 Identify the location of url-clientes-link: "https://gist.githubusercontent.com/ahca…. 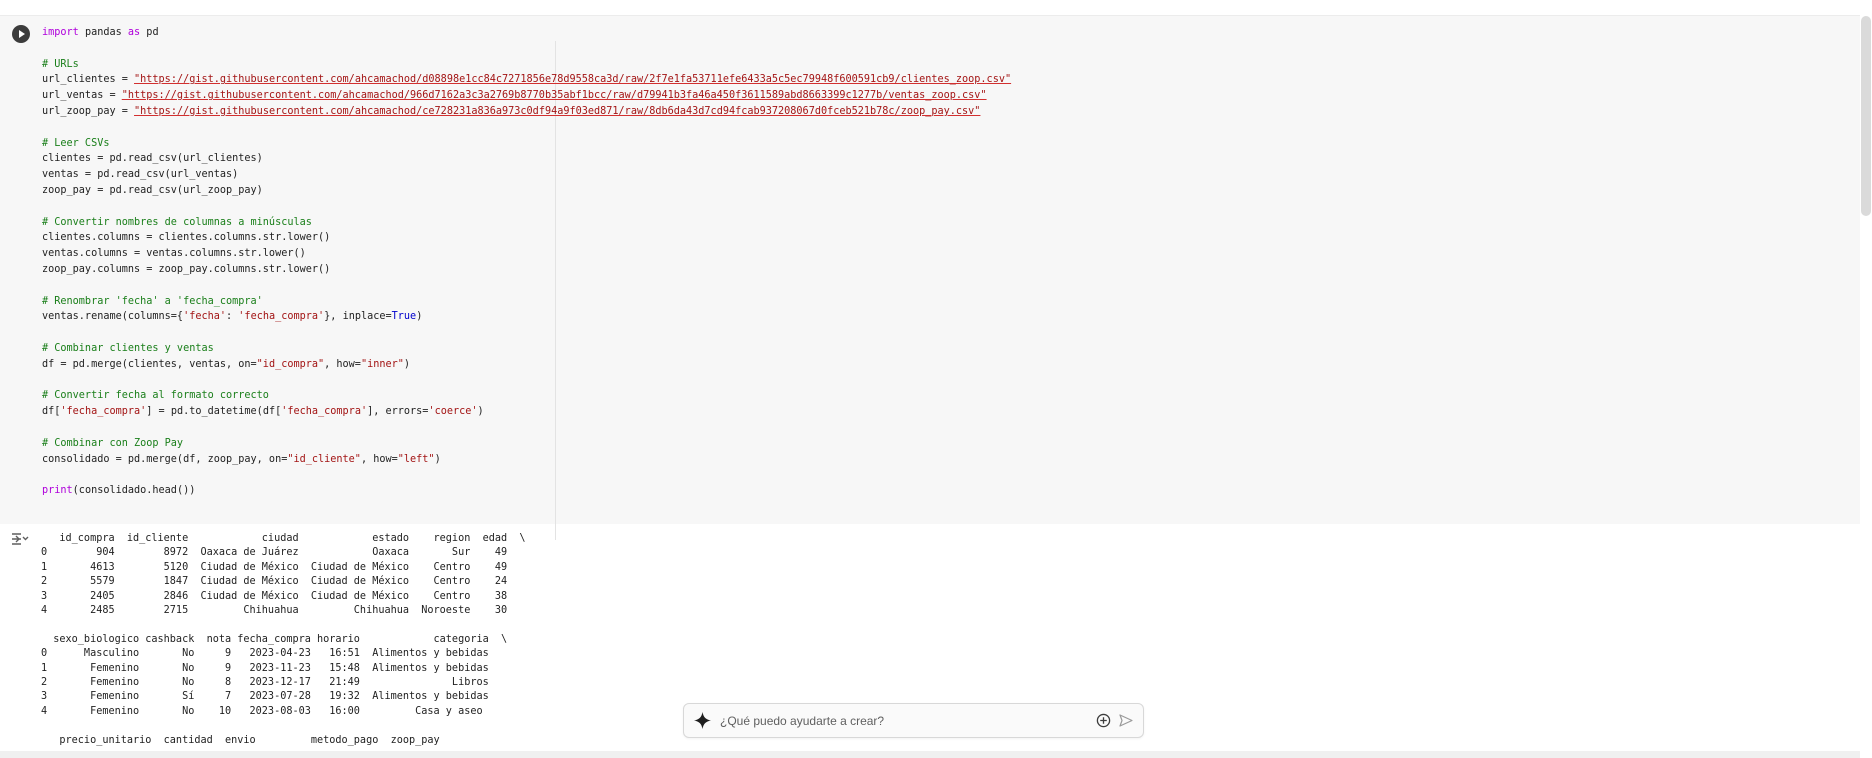
(572, 79).